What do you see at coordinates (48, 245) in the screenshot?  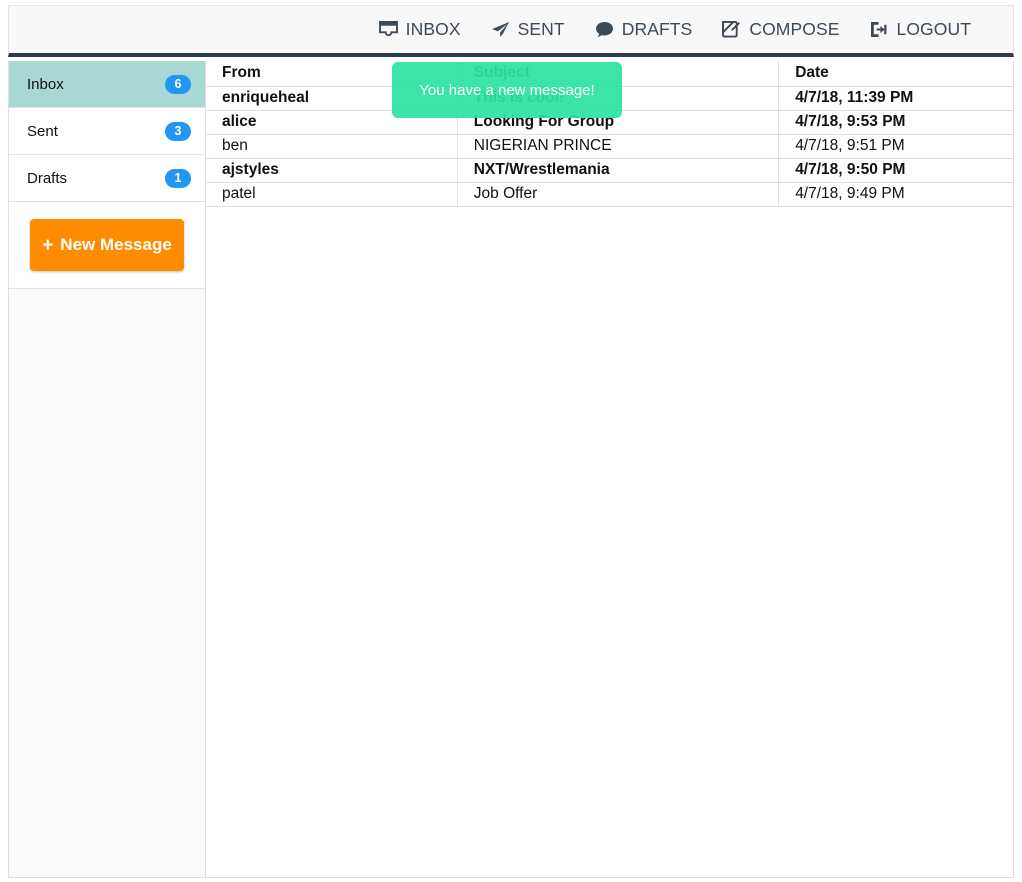 I see `plus-icon: +` at bounding box center [48, 245].